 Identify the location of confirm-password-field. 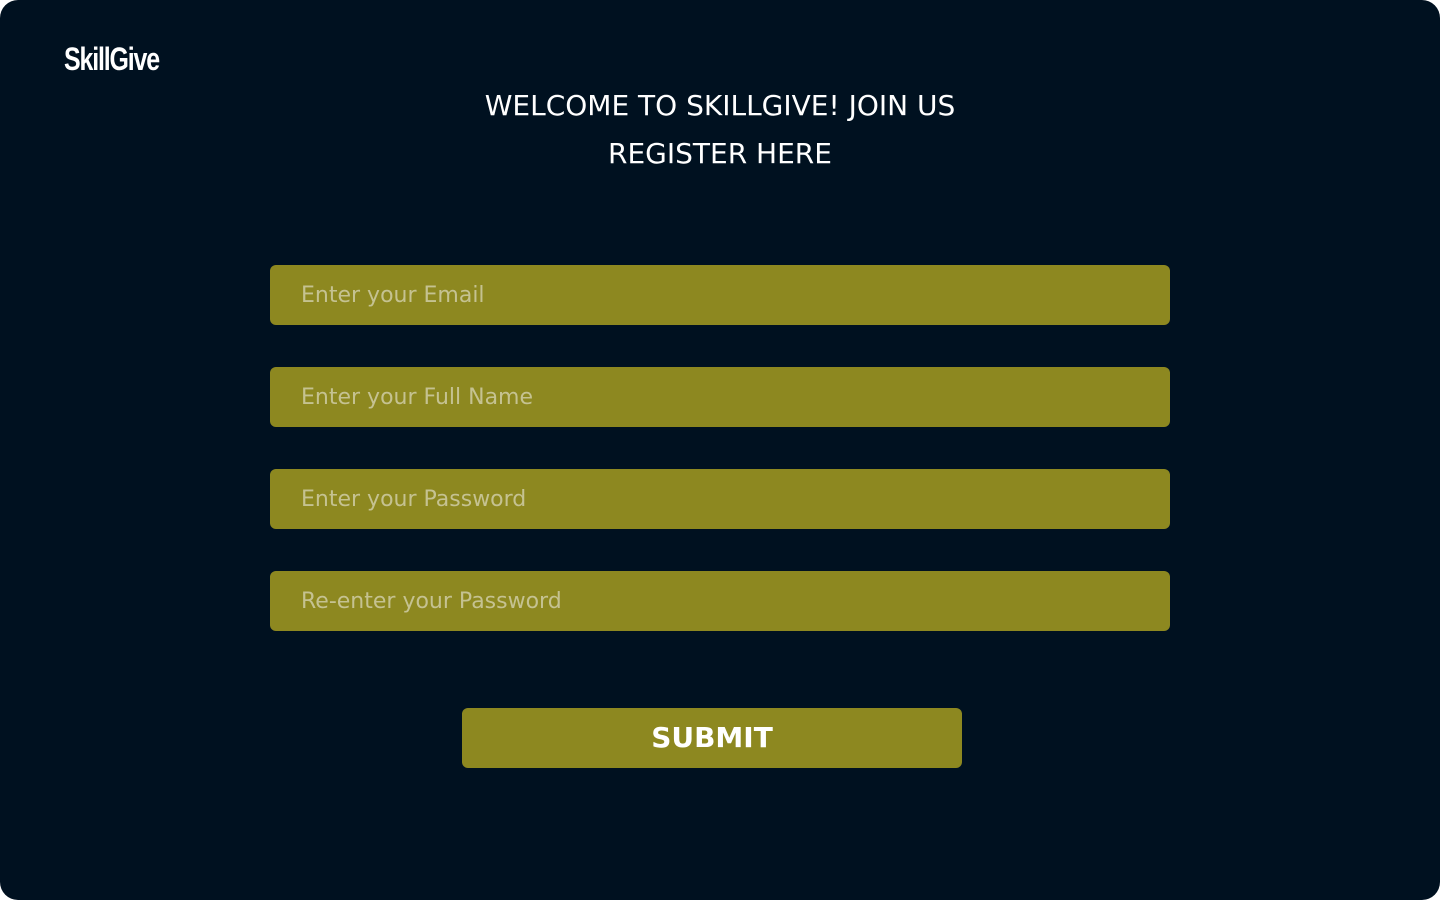
(720, 601).